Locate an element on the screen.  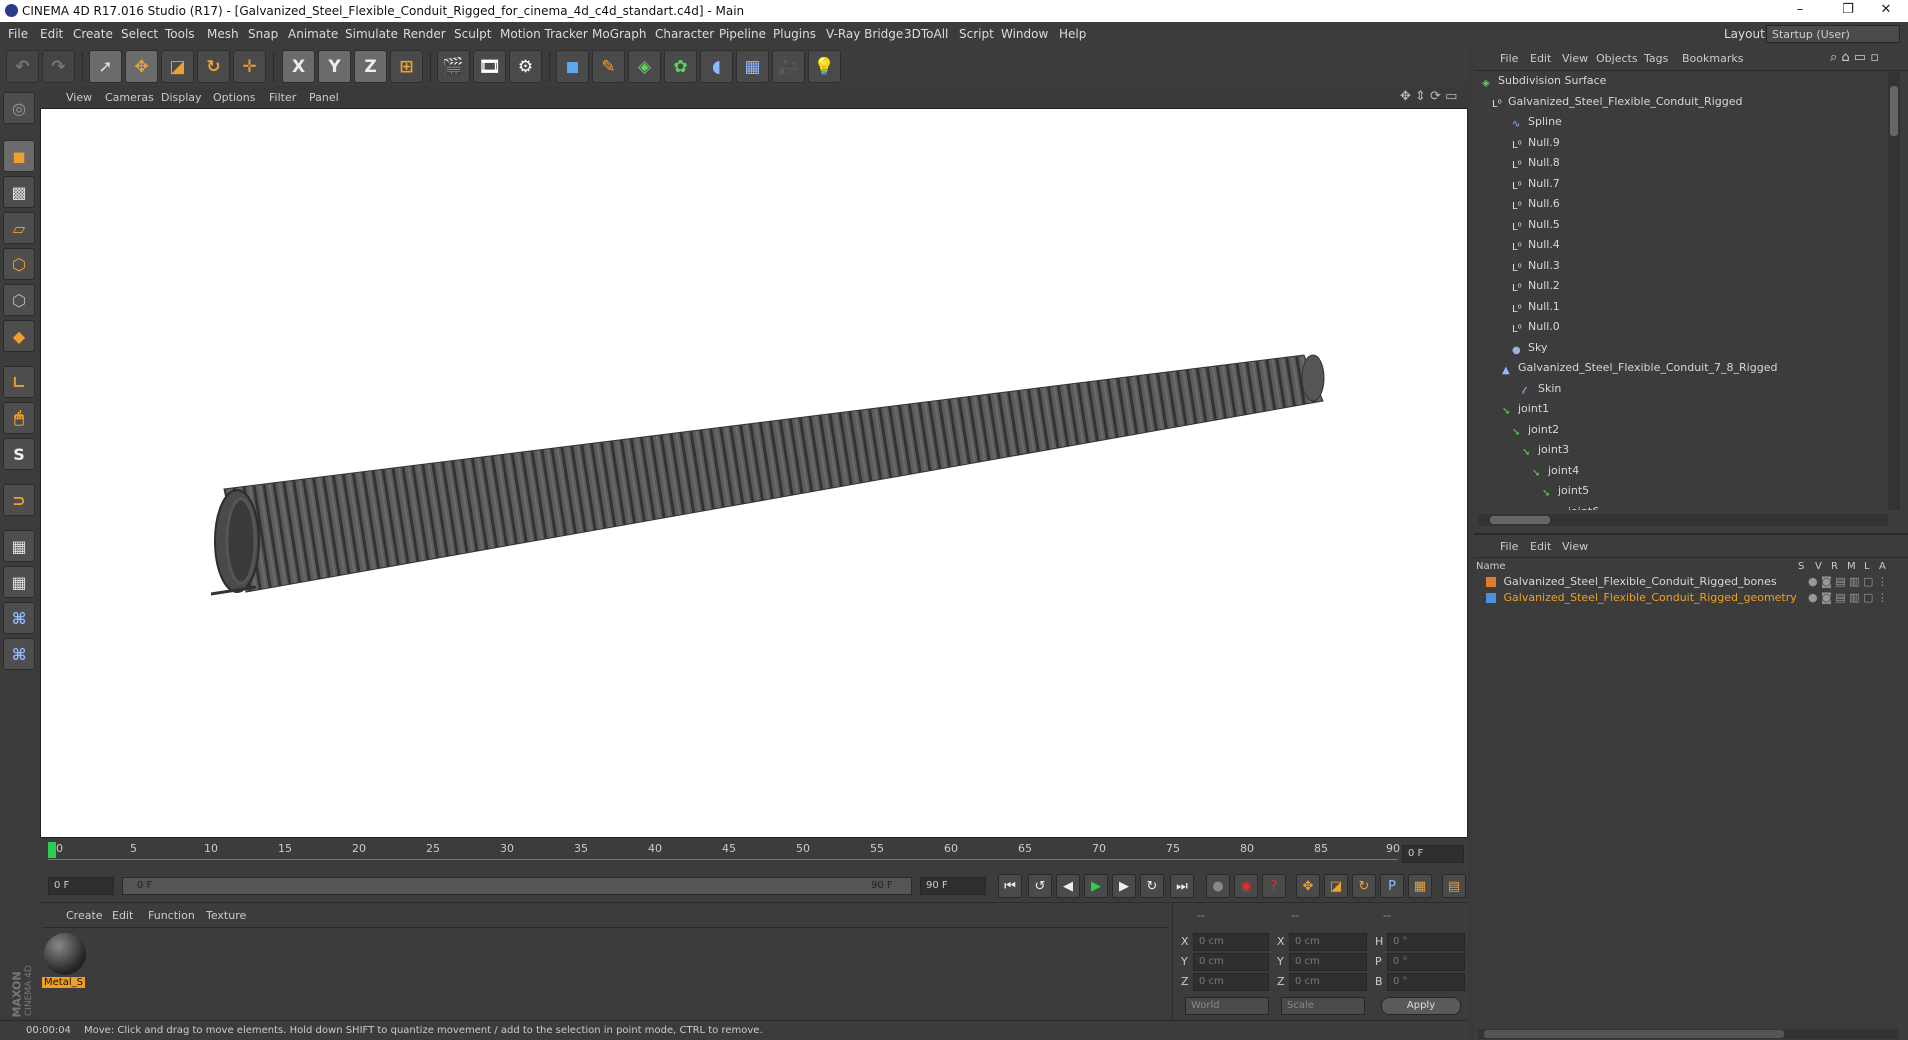
size-x-field: 0 cm is located at coordinates (1328, 942).